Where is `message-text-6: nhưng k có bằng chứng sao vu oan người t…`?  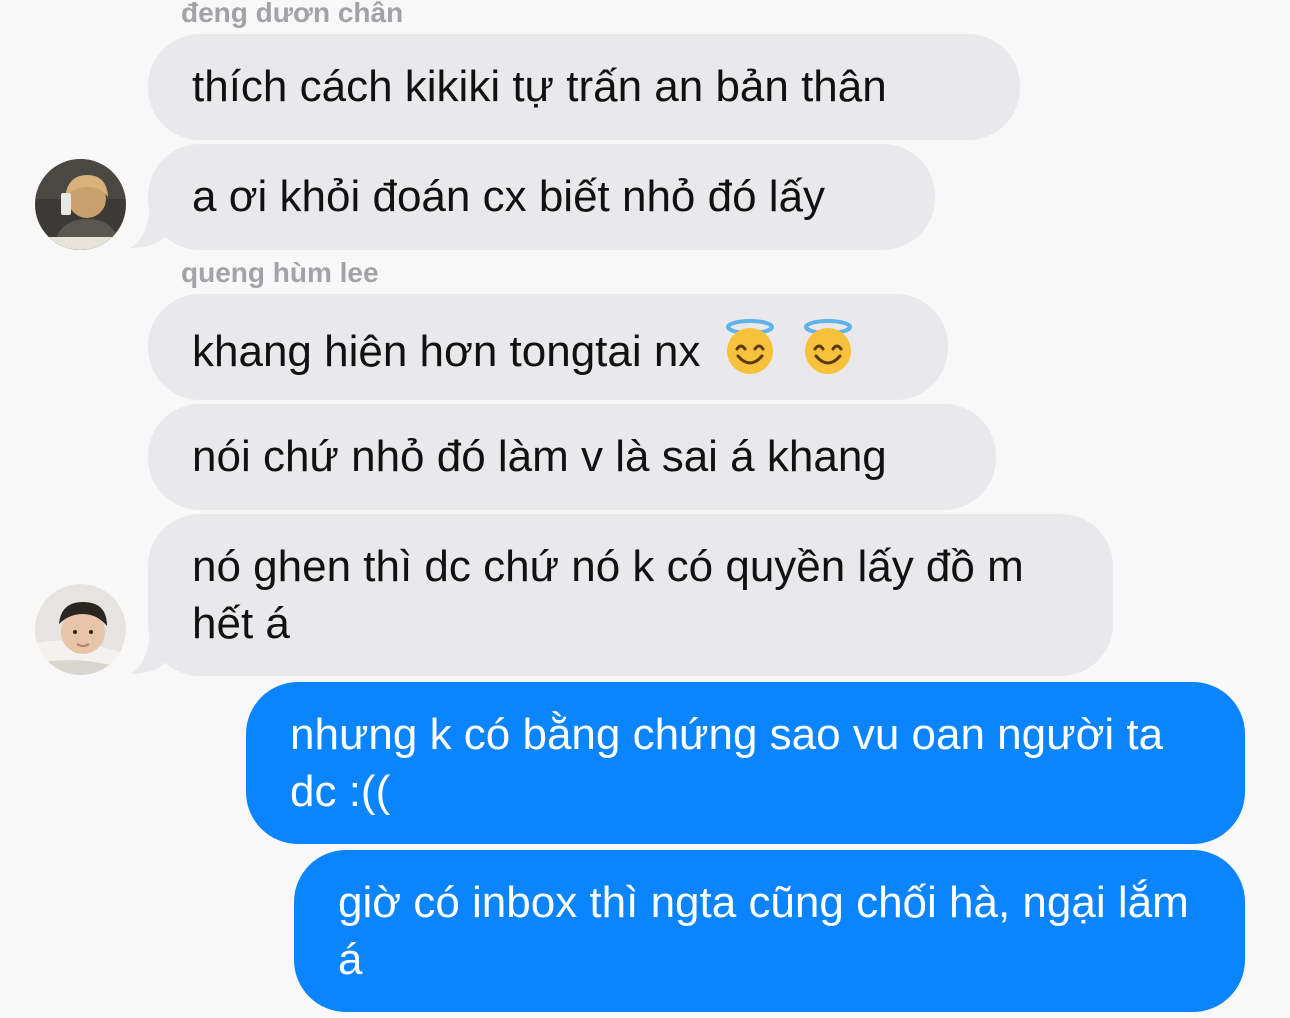 message-text-6: nhưng k có bằng chứng sao vu oan người t… is located at coordinates (727, 763).